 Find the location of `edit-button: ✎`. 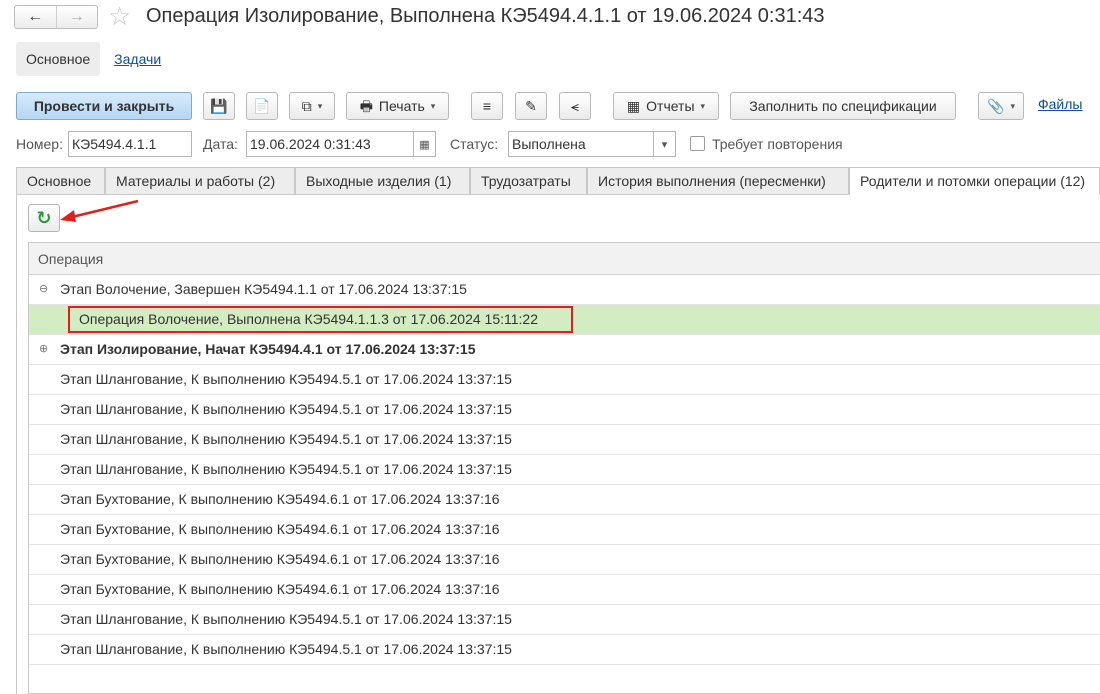

edit-button: ✎ is located at coordinates (531, 106).